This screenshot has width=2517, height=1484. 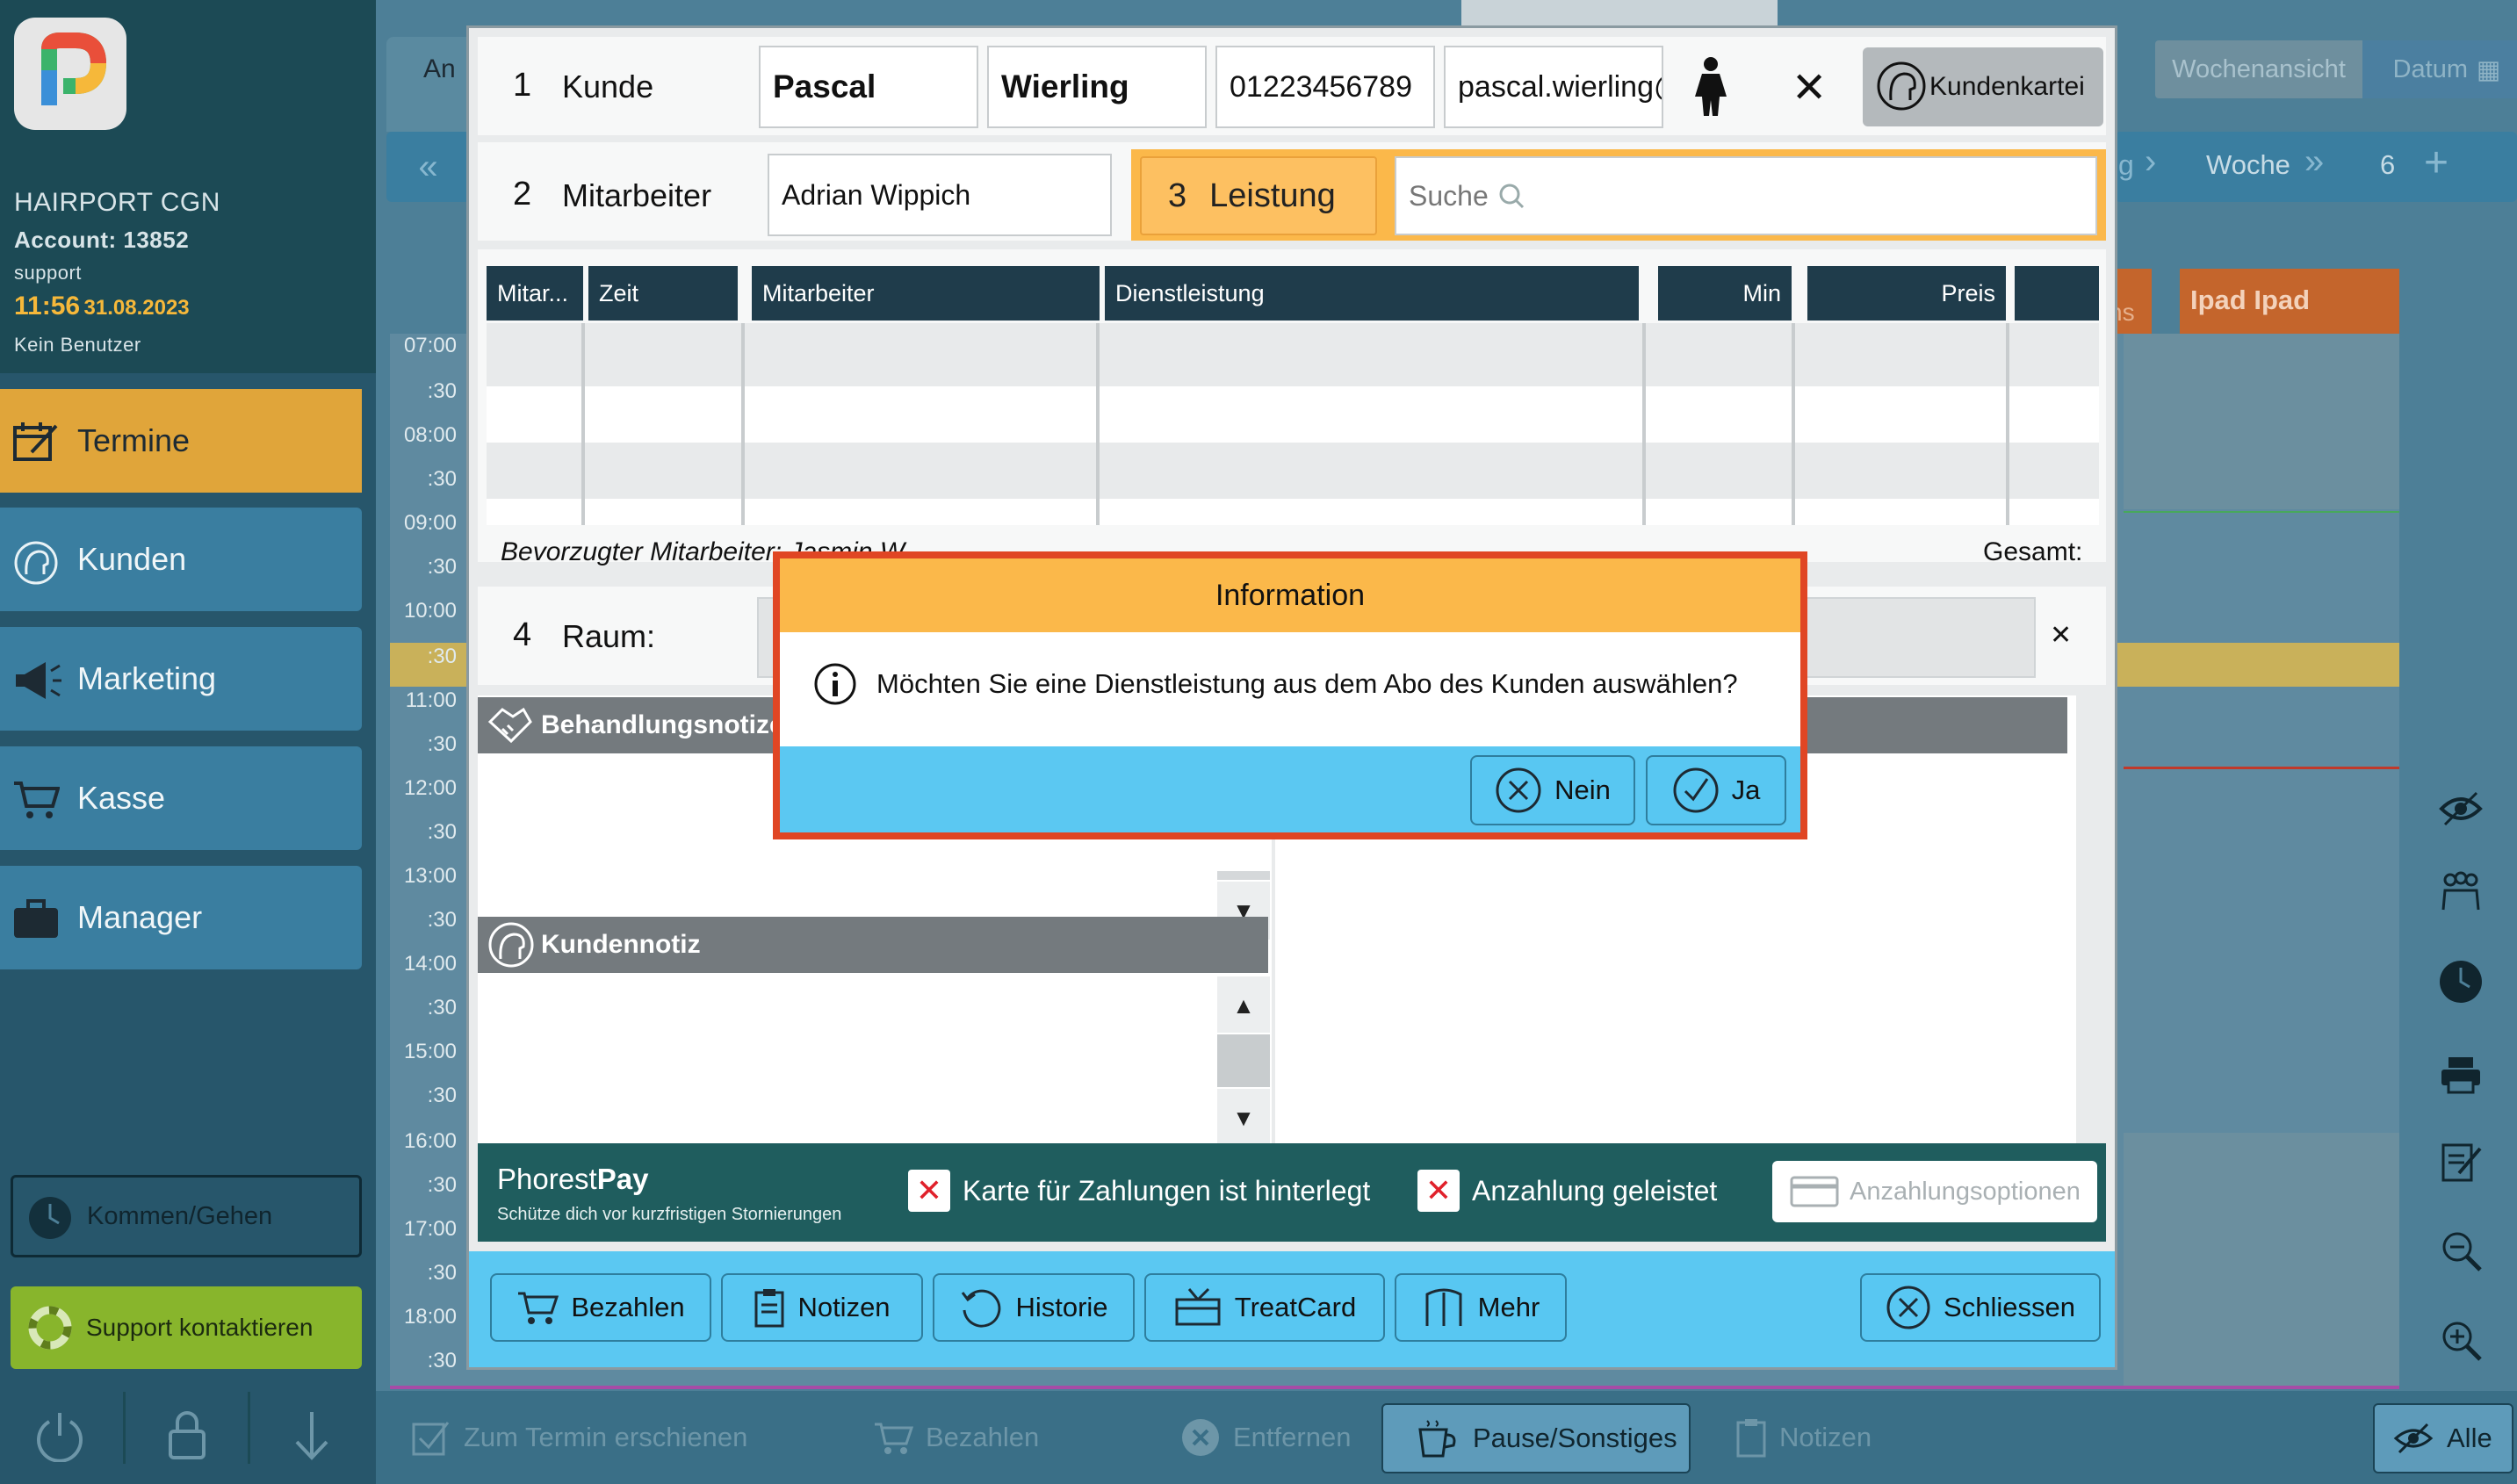 I want to click on step-number: 3, so click(x=1177, y=195).